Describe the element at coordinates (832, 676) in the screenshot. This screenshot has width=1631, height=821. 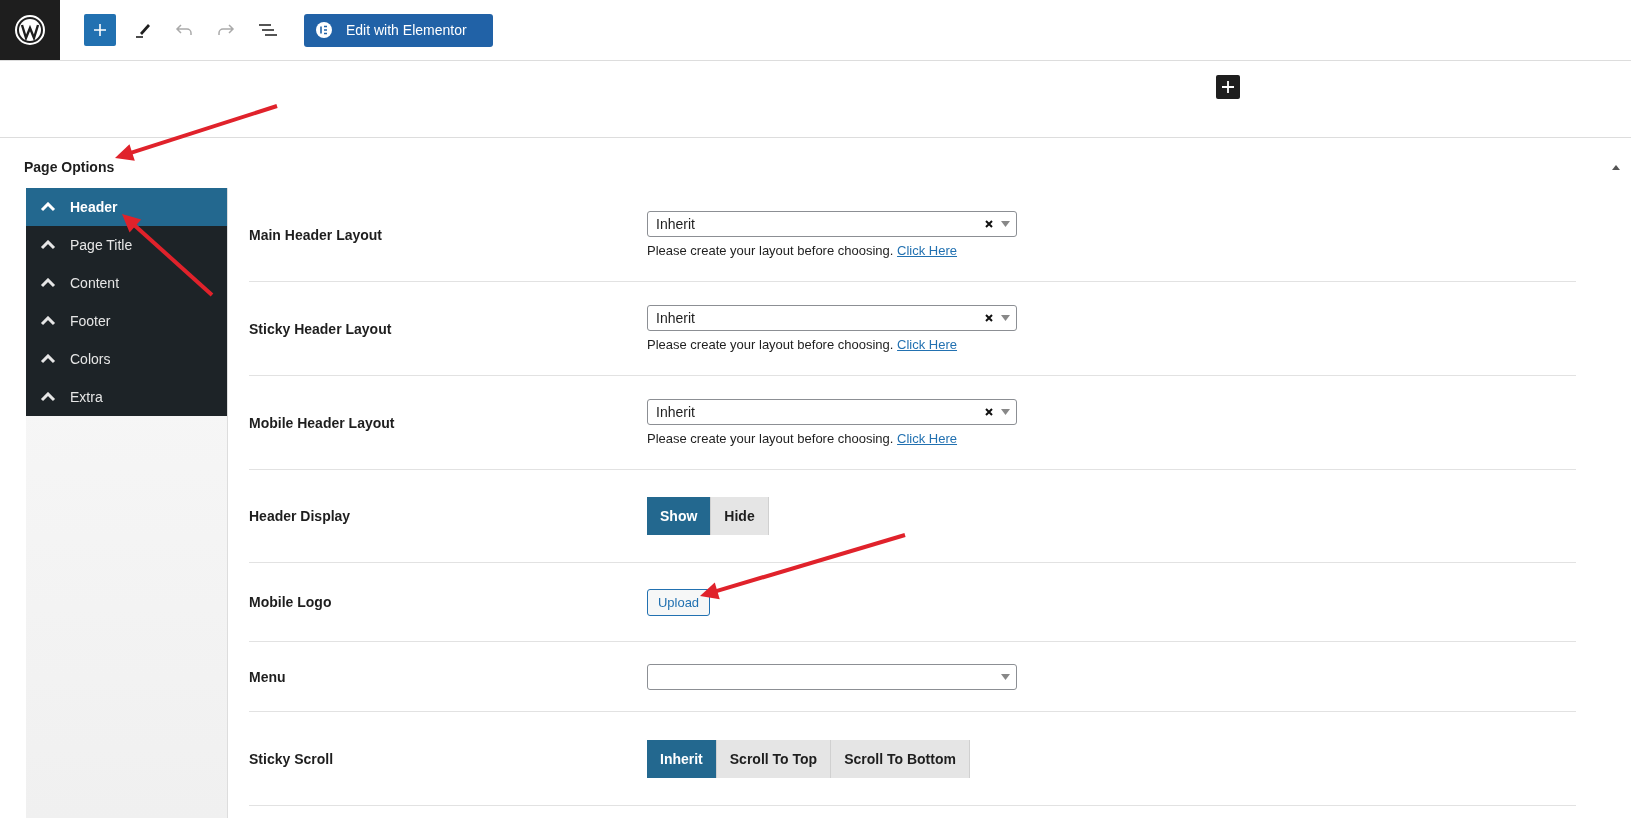
I see `select-field` at that location.